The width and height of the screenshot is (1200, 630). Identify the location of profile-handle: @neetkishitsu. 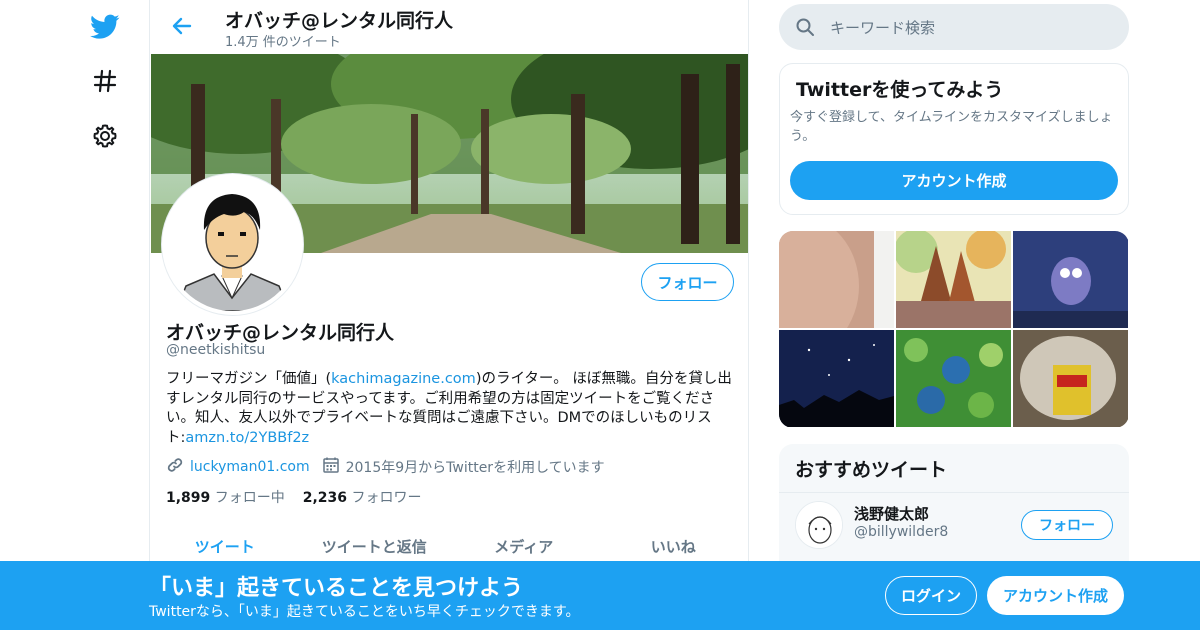
(216, 350).